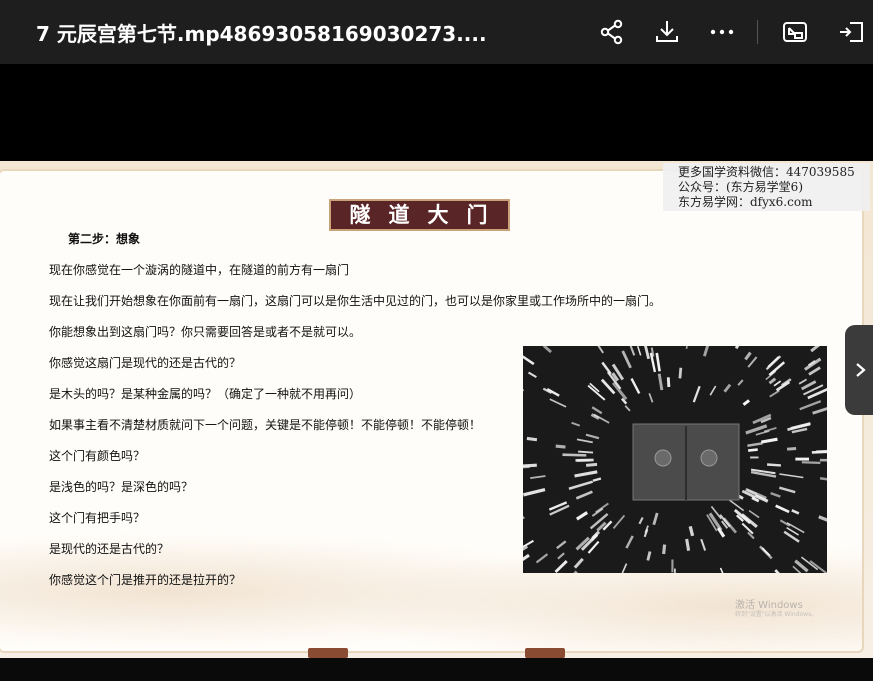  What do you see at coordinates (436, 669) in the screenshot?
I see `bottom-bar` at bounding box center [436, 669].